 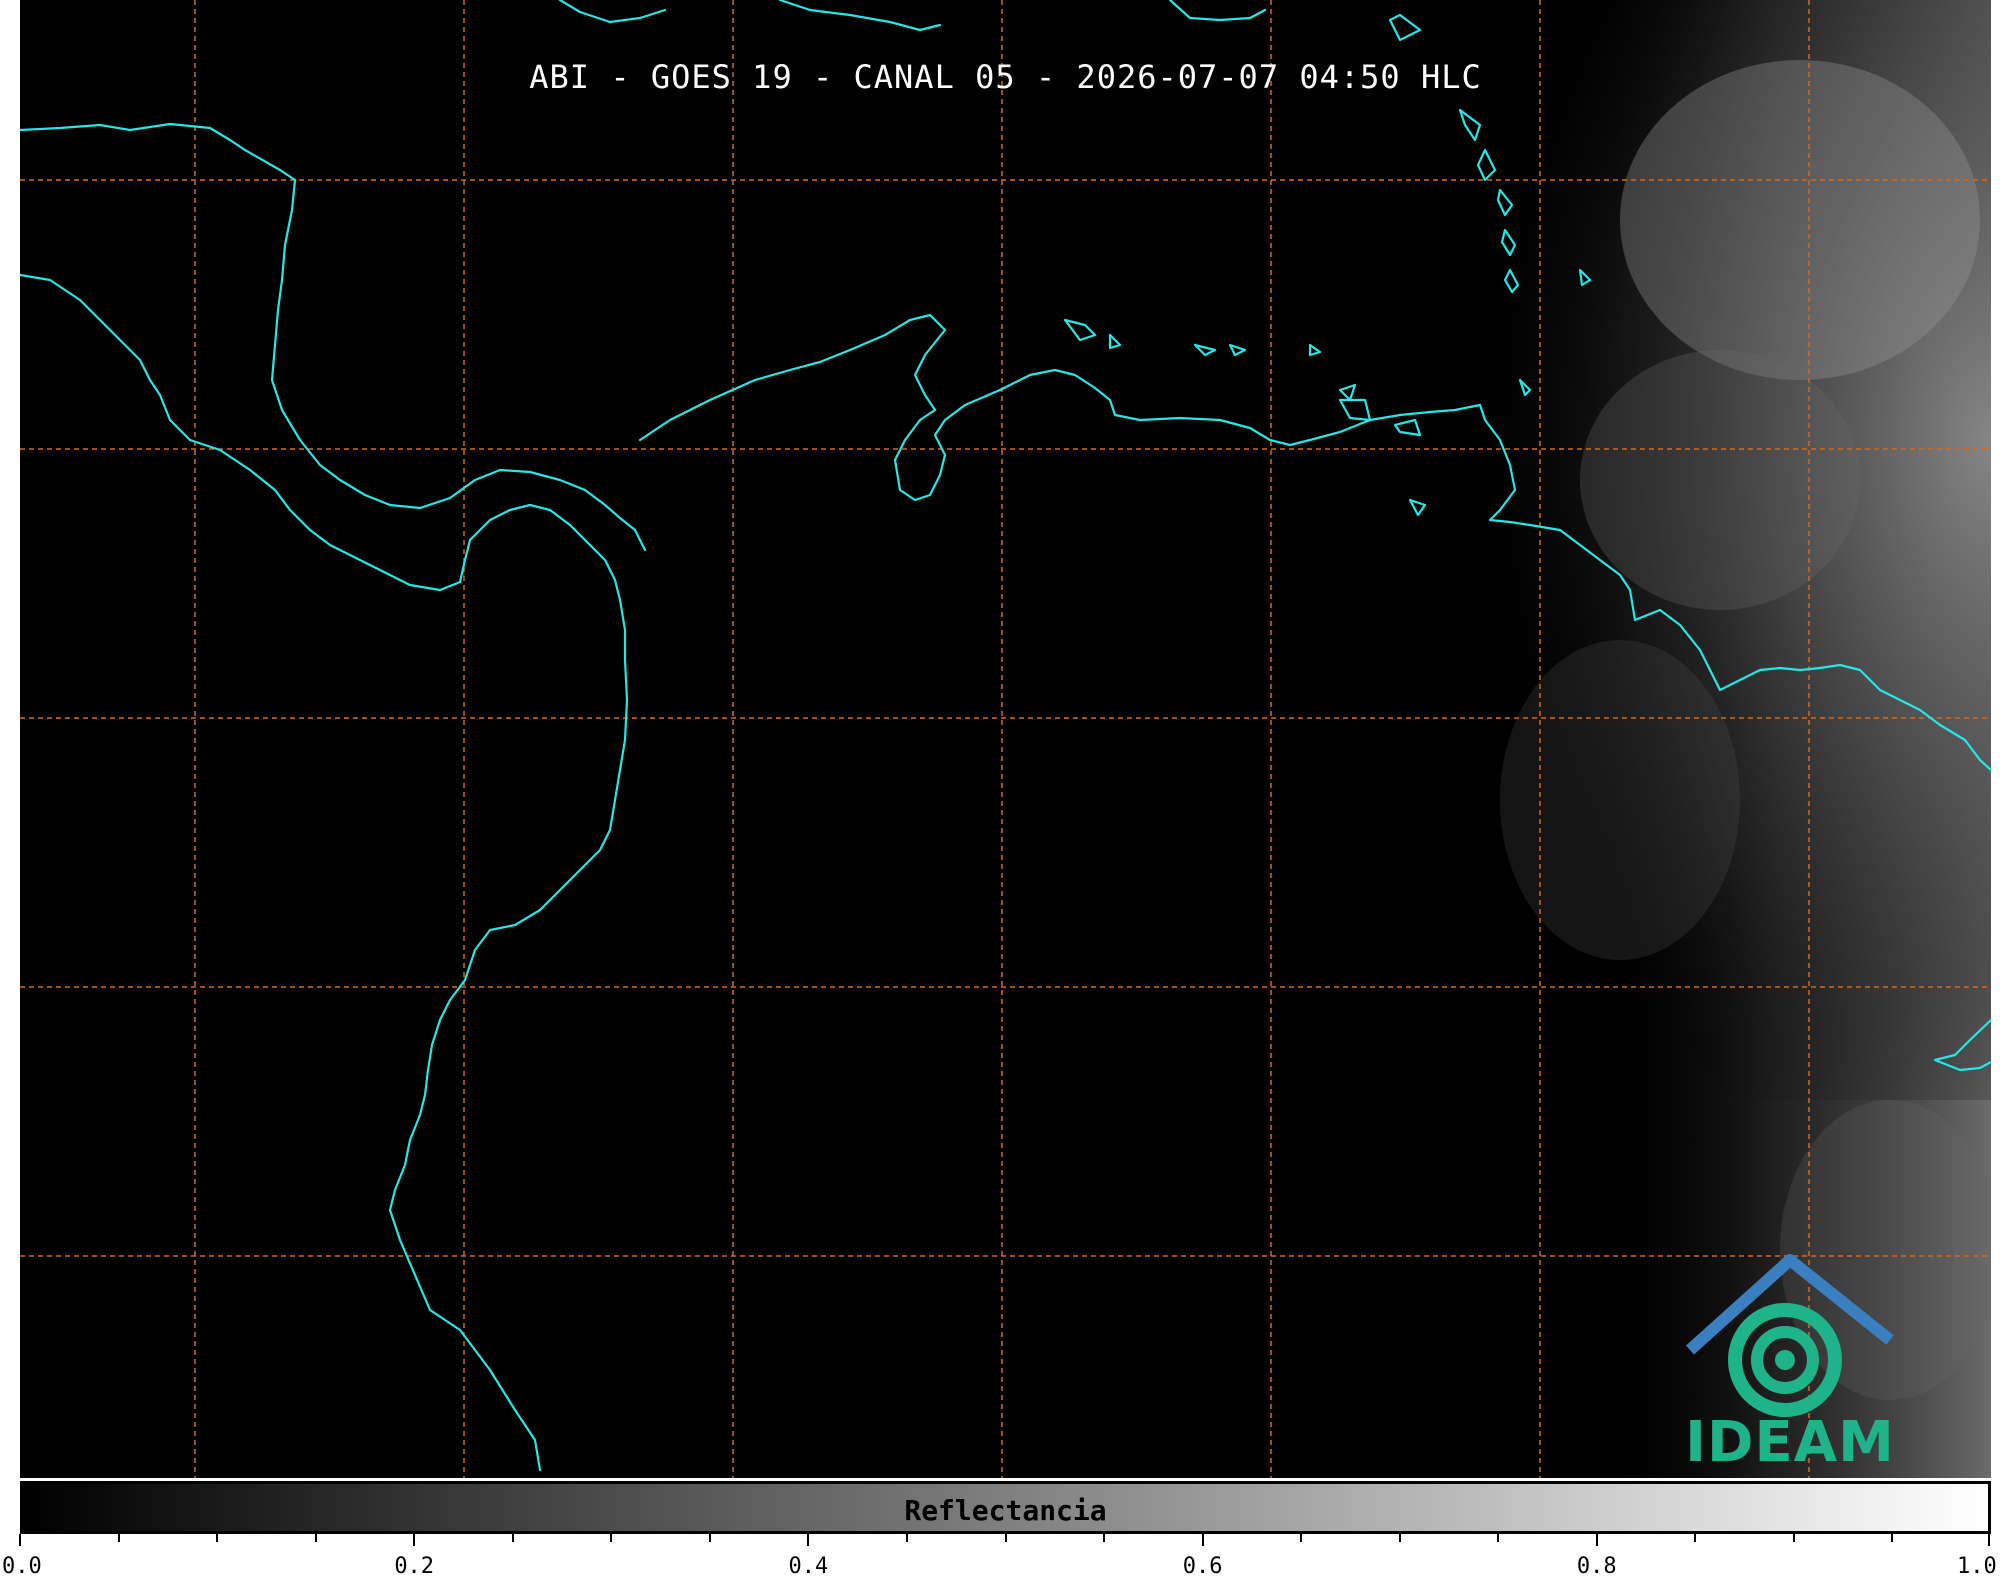 What do you see at coordinates (808, 1566) in the screenshot?
I see `colorbar-tick-label: 0.4` at bounding box center [808, 1566].